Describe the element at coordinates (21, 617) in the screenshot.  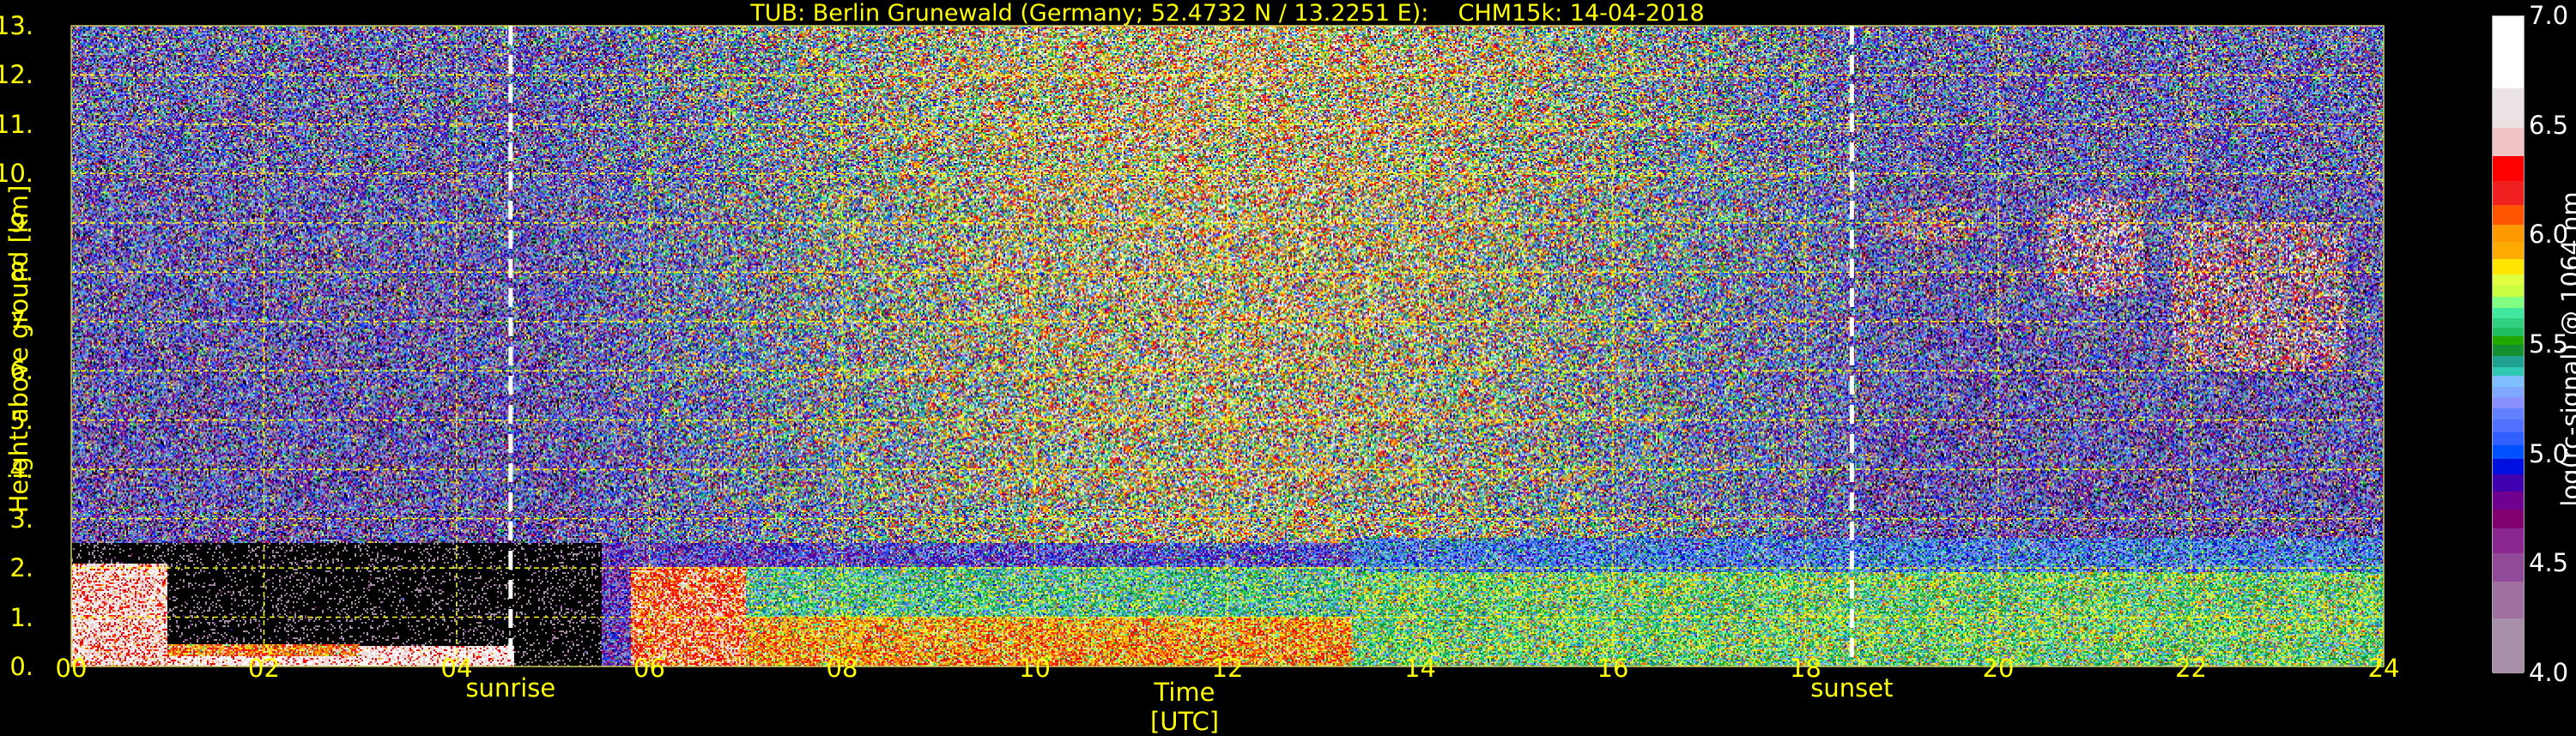
I see `y-tick-label: 1.` at that location.